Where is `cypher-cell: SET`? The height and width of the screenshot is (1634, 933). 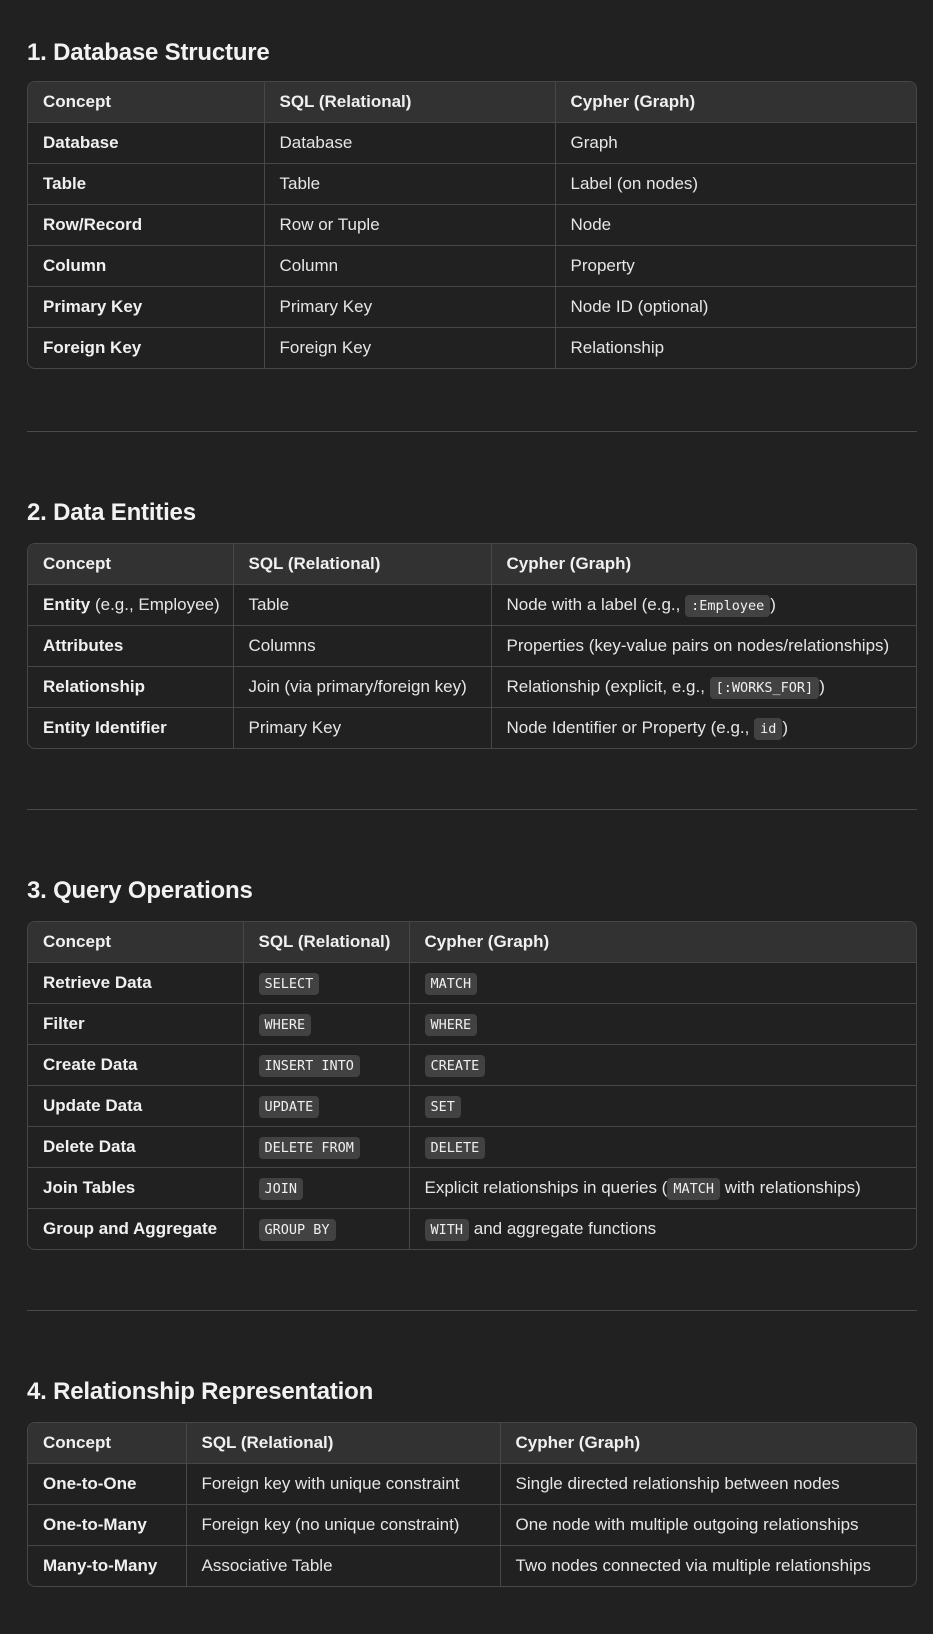 cypher-cell: SET is located at coordinates (662, 1106).